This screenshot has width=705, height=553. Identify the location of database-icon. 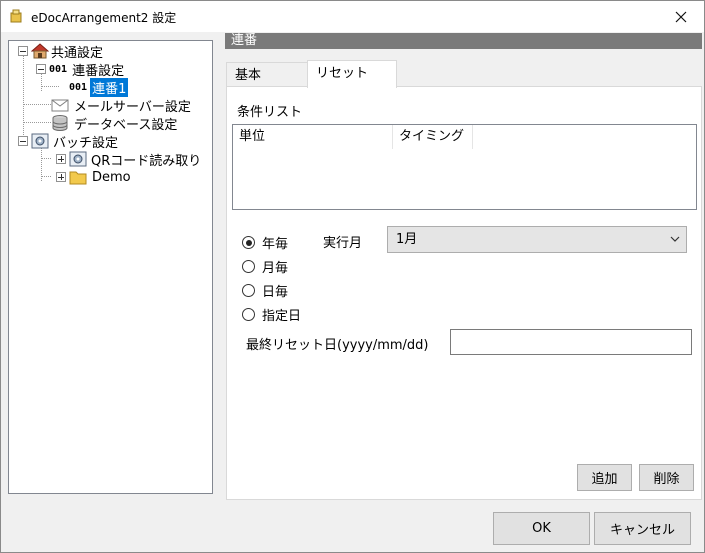
(60, 123).